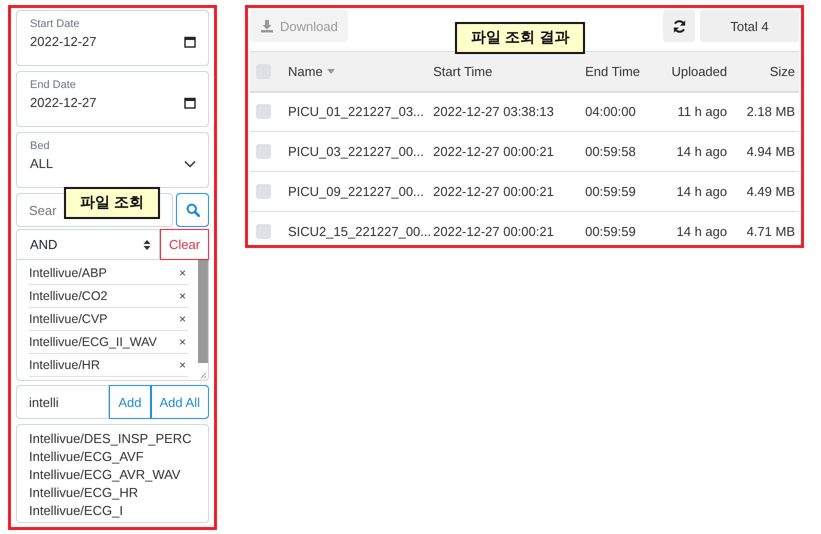 The image size is (821, 534). What do you see at coordinates (88, 244) in the screenshot?
I see `operator-select: AND` at bounding box center [88, 244].